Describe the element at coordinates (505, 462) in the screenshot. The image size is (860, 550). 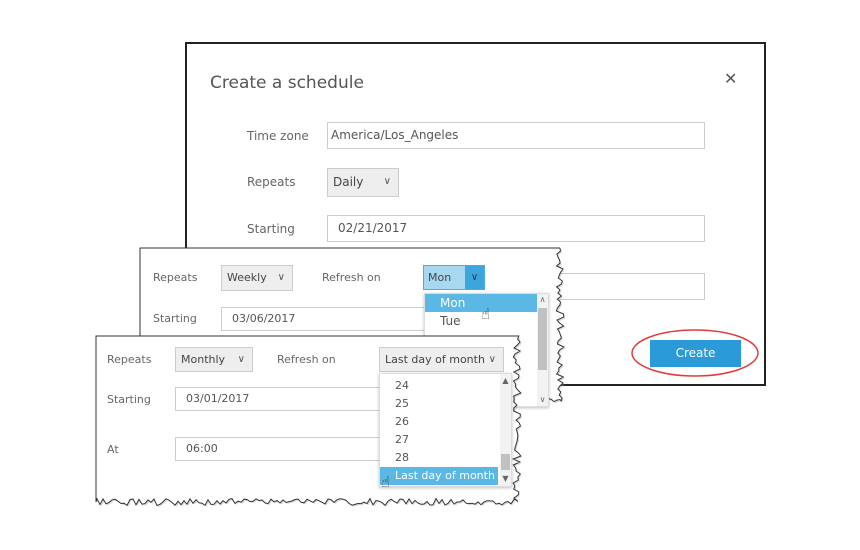
I see `scrollbar-thumb` at that location.